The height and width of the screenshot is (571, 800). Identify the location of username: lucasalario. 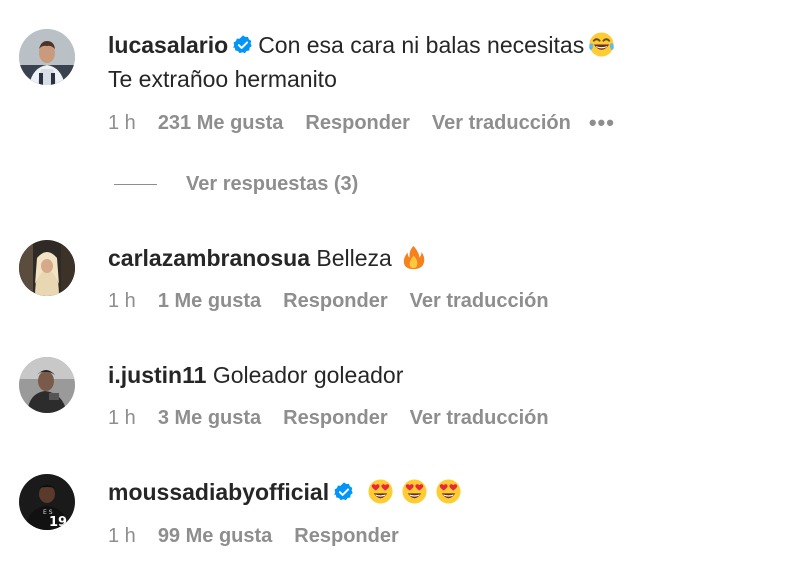
(168, 45).